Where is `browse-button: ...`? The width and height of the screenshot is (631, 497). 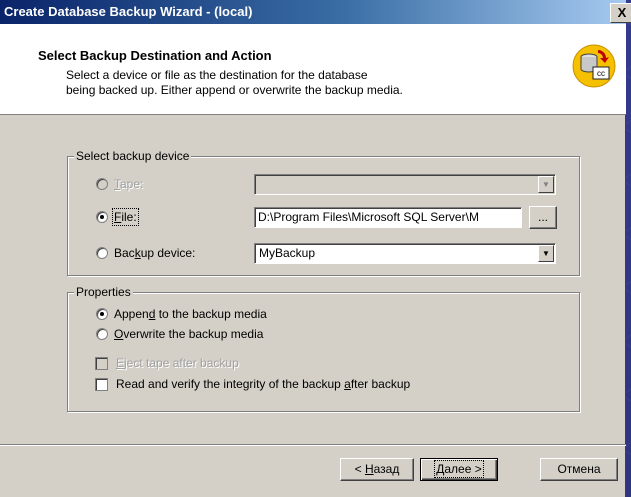 browse-button: ... is located at coordinates (543, 217).